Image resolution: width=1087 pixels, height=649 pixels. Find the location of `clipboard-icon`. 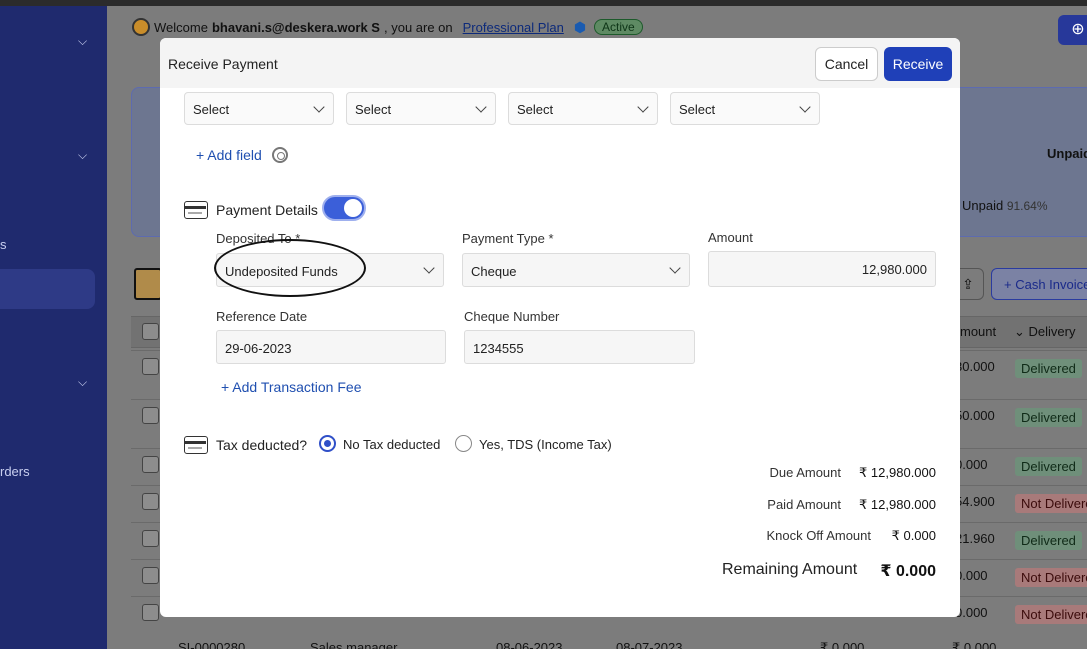

clipboard-icon is located at coordinates (148, 284).